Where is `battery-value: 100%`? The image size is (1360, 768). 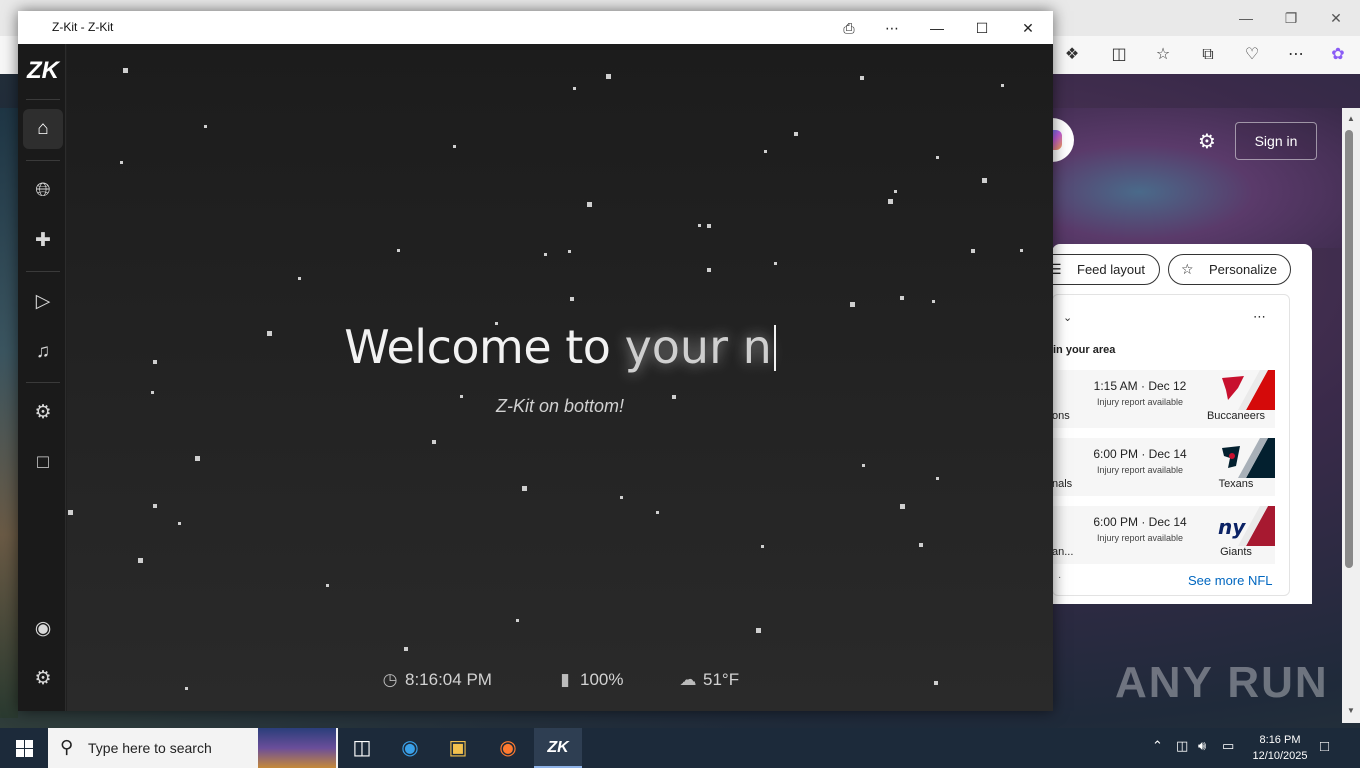 battery-value: 100% is located at coordinates (602, 679).